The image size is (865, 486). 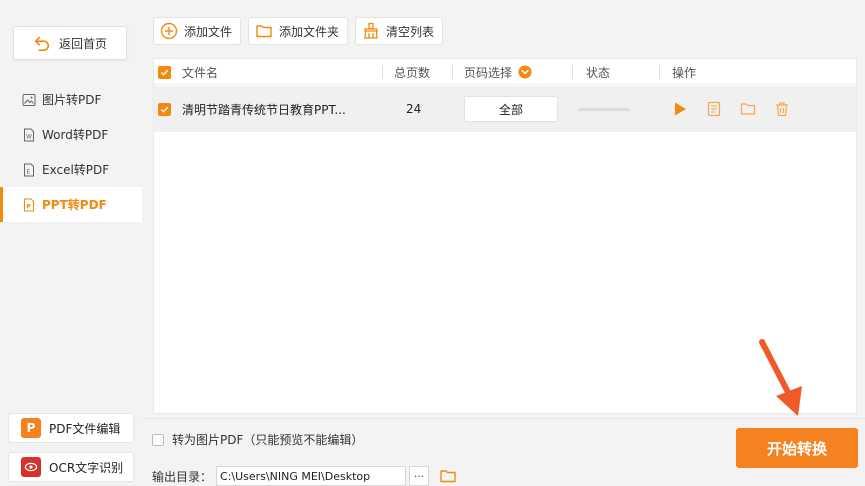 What do you see at coordinates (412, 72) in the screenshot?
I see `header-total-pages: 总页数` at bounding box center [412, 72].